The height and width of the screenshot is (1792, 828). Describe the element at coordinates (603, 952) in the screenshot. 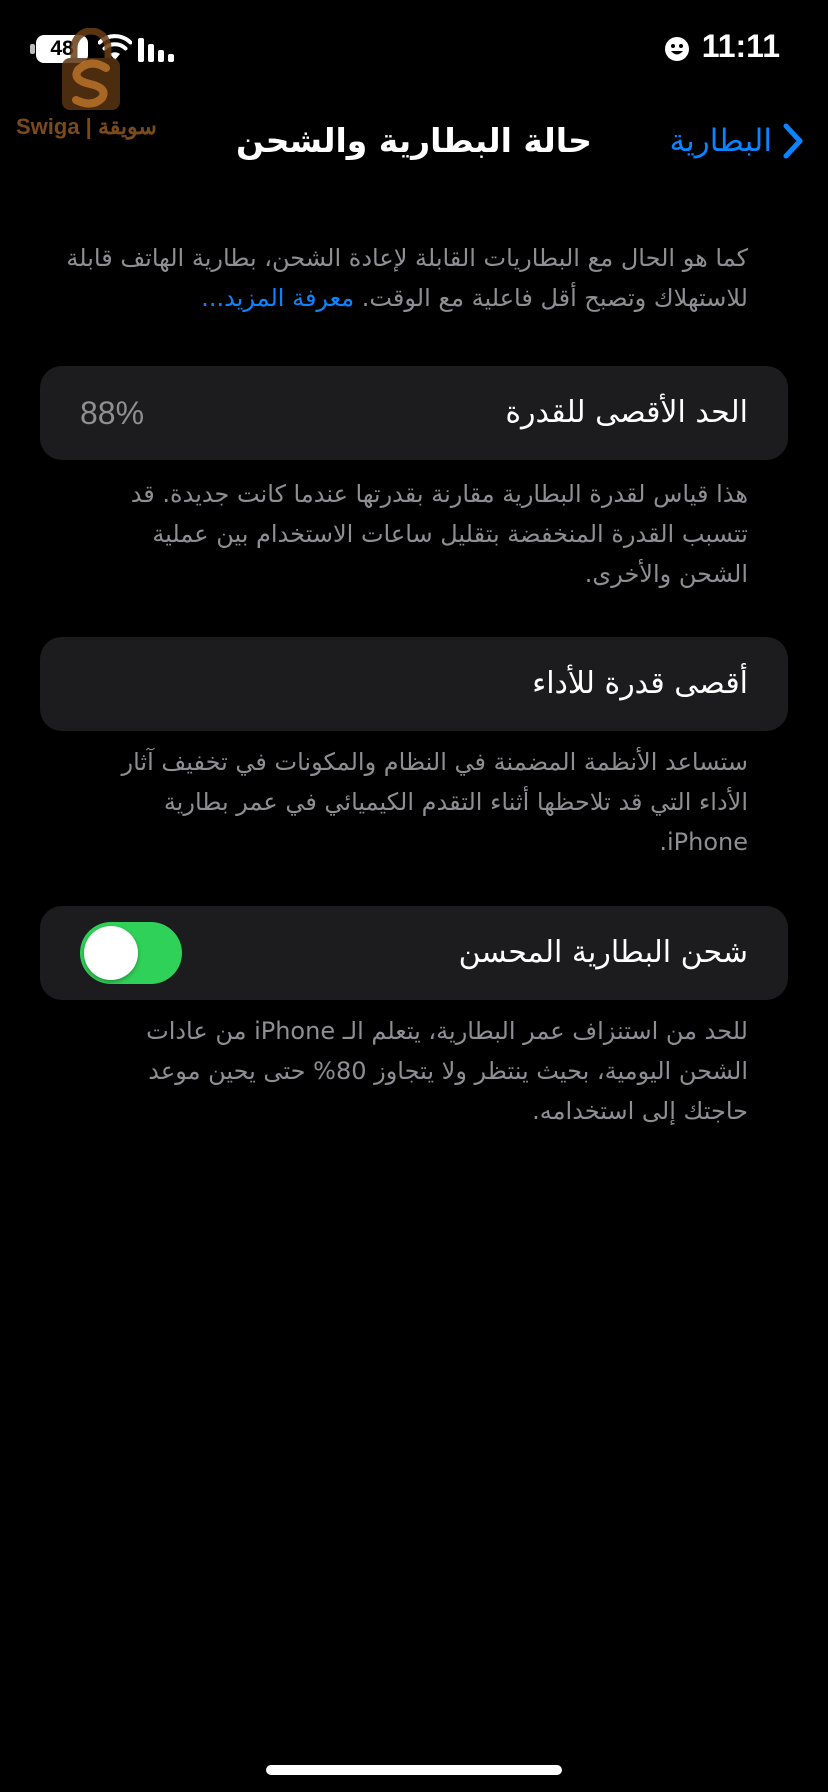

I see `optimized-charging-label: شحن البطارية المحسن` at that location.